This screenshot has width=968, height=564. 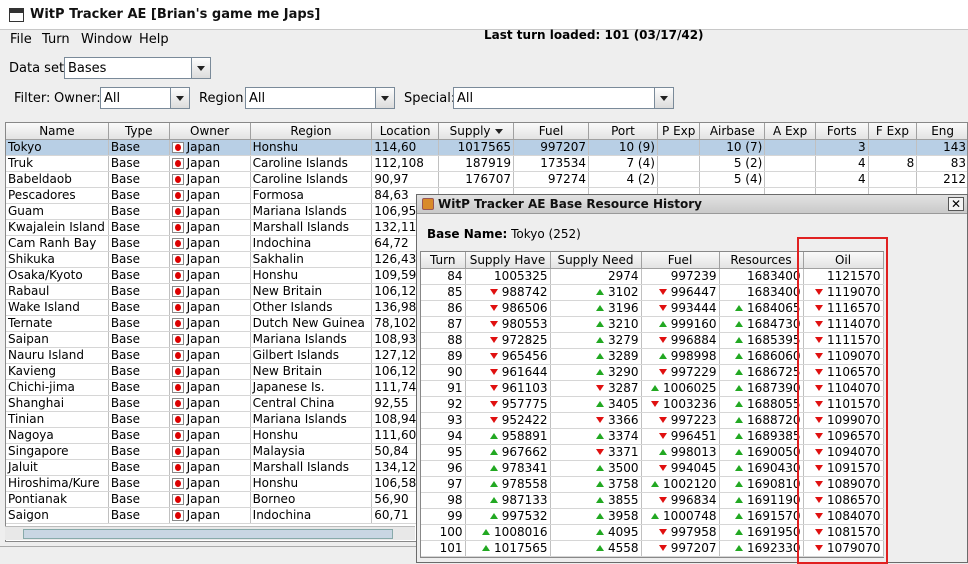 What do you see at coordinates (508, 260) in the screenshot?
I see `history-column-header: Supply Have` at bounding box center [508, 260].